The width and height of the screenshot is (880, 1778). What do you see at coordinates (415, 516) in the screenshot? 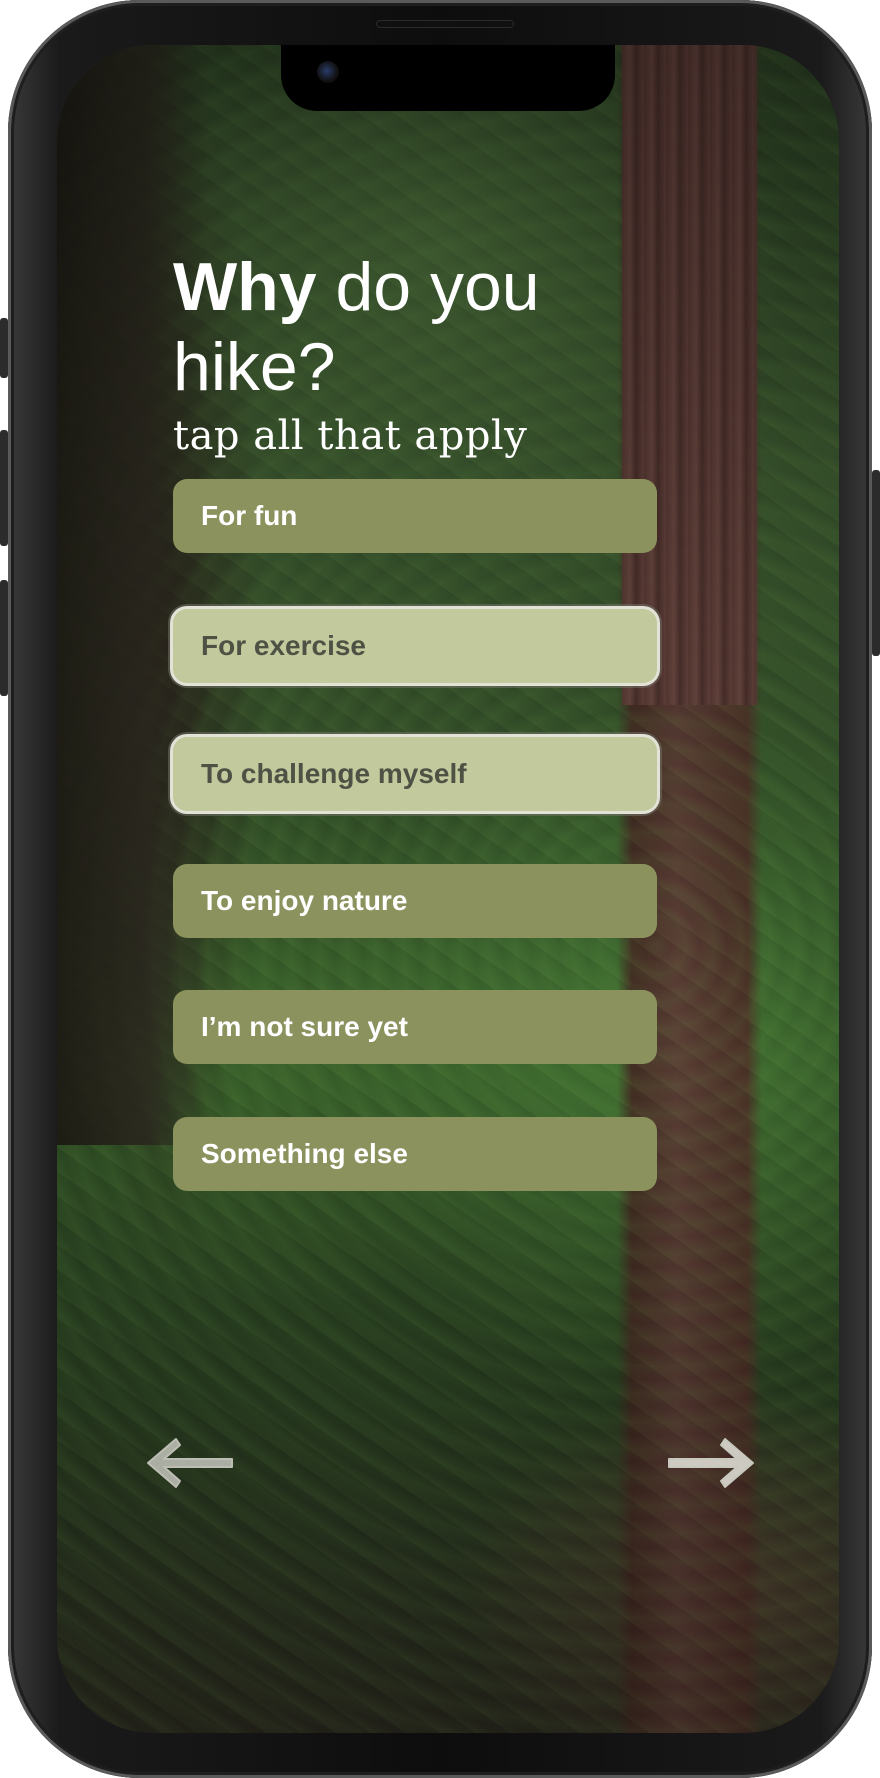
I see `option-for-fun: For fun` at bounding box center [415, 516].